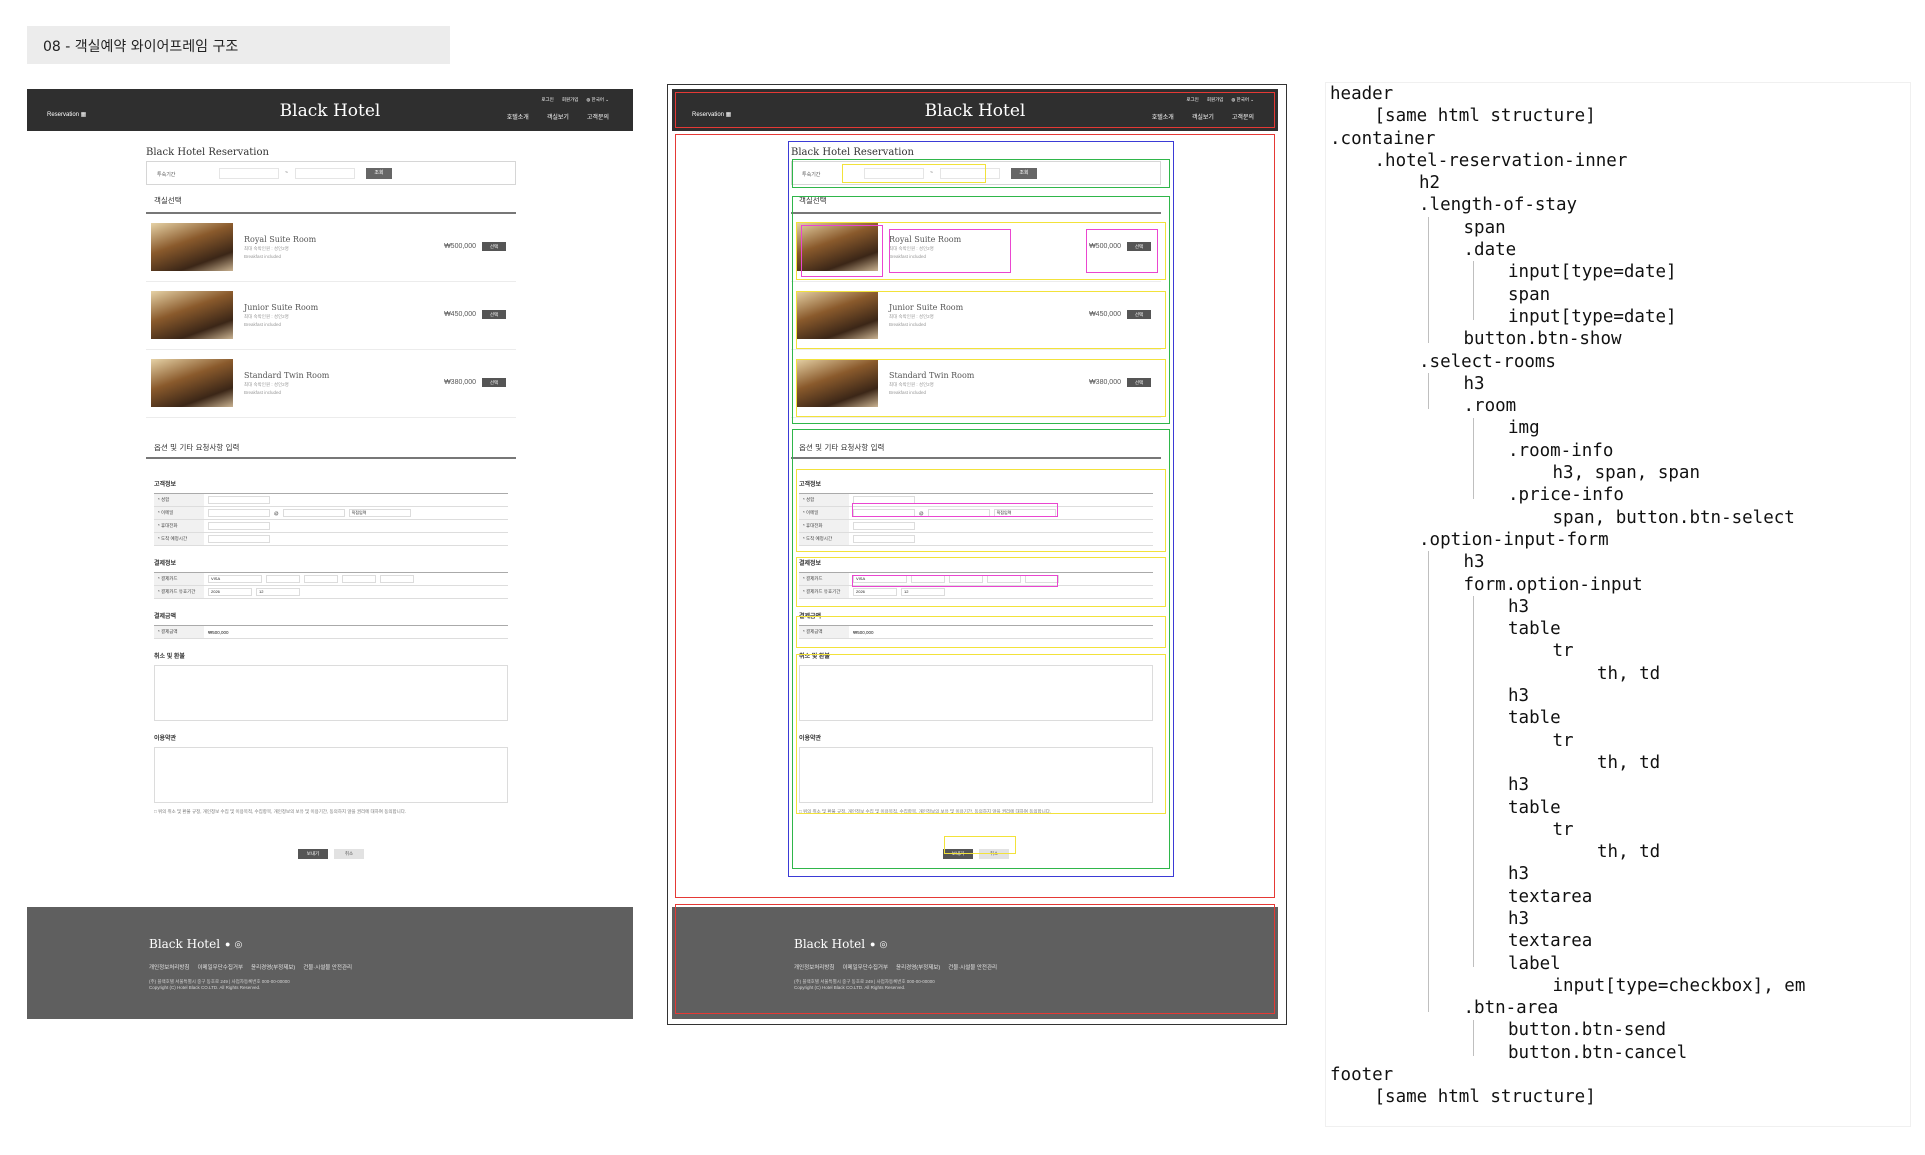 The height and width of the screenshot is (1155, 1925). Describe the element at coordinates (281, 307) in the screenshot. I see `room-name: Junior Suite Room` at that location.